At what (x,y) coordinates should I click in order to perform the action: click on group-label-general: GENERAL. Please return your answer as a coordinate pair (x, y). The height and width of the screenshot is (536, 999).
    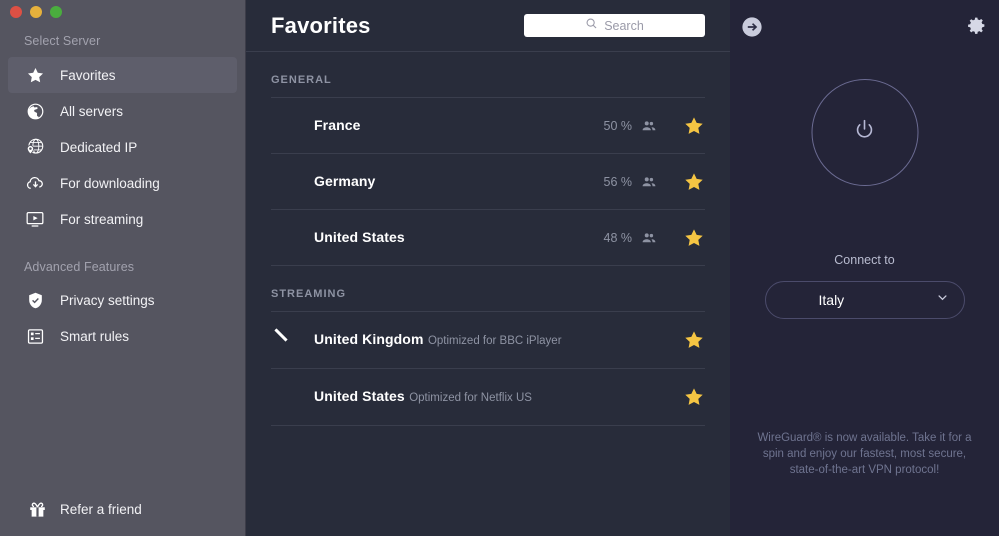
    Looking at the image, I should click on (301, 80).